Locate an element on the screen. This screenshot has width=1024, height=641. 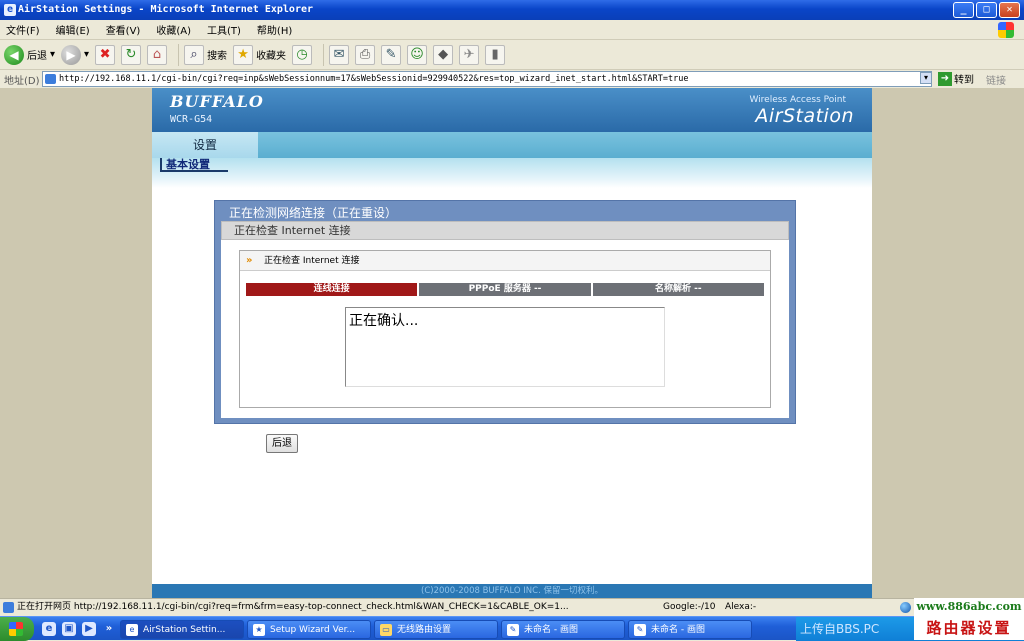
stop-button: ✖ is located at coordinates (105, 54).